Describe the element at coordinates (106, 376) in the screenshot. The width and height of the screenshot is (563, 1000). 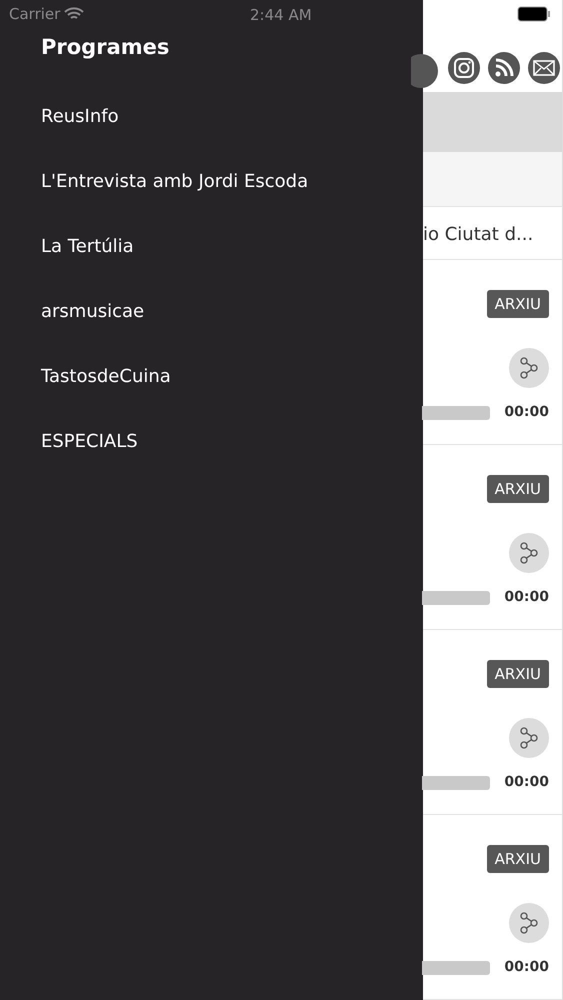
I see `drawer-menu-item: TastosdeCuina` at that location.